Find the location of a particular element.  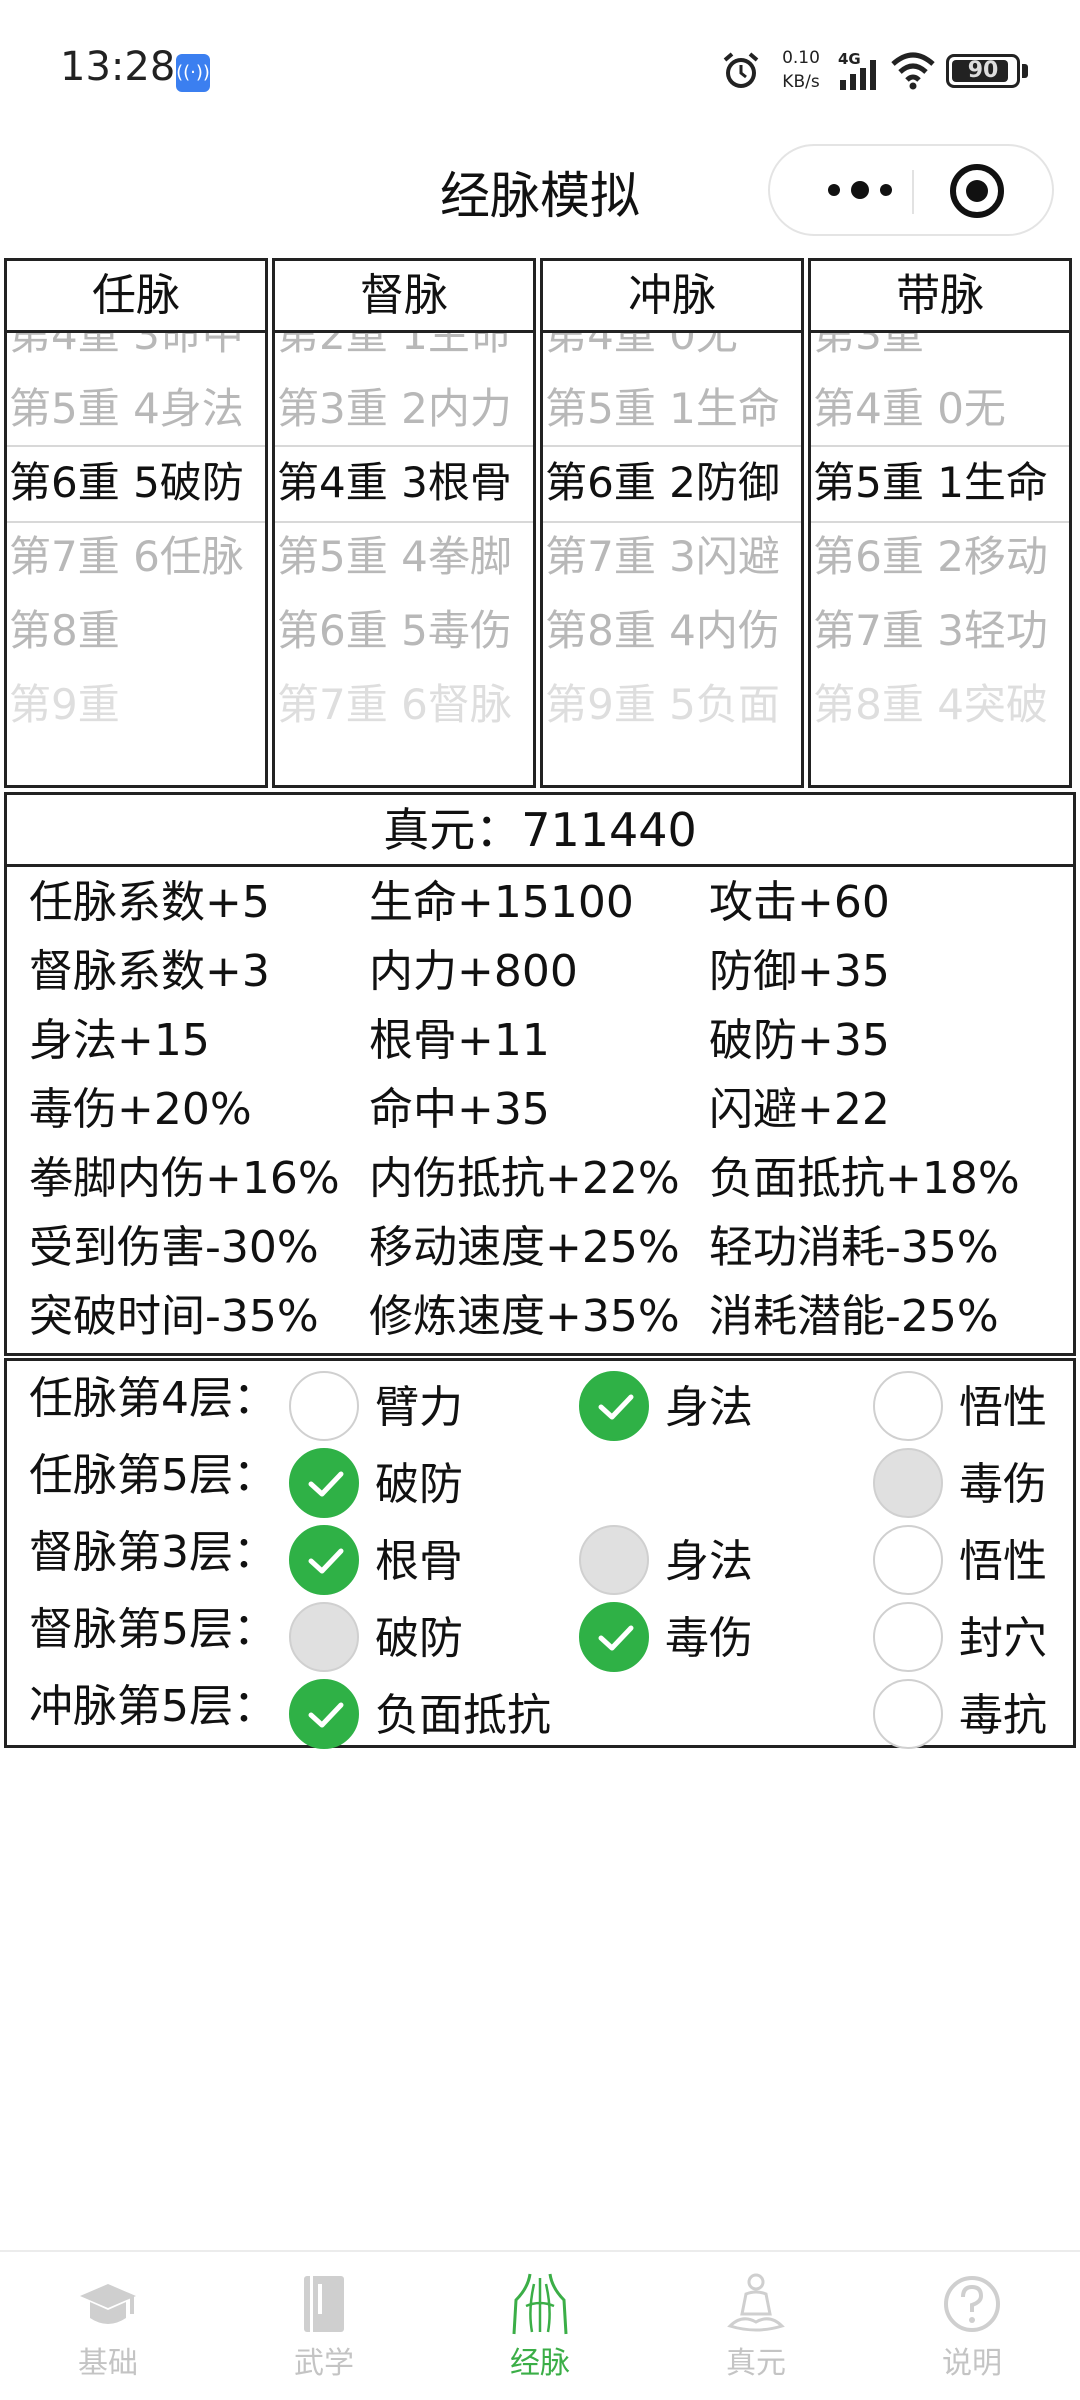

picker-item-selected: 第5重 1生命 is located at coordinates (940, 483).